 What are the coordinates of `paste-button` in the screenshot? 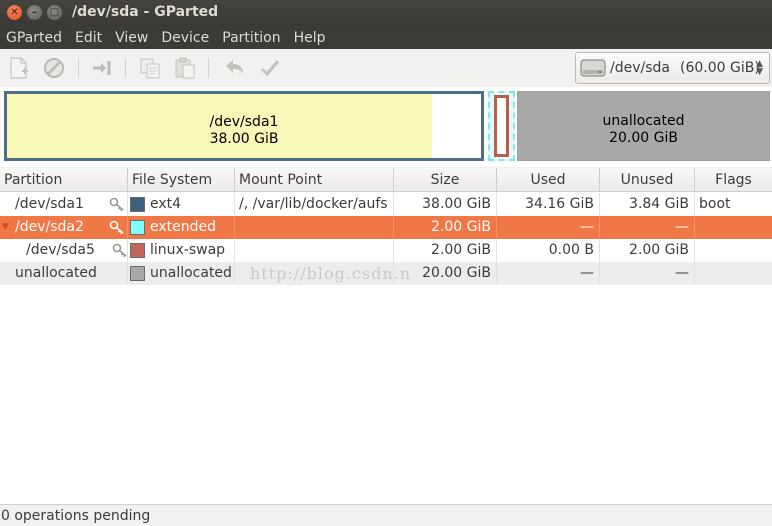 It's located at (185, 68).